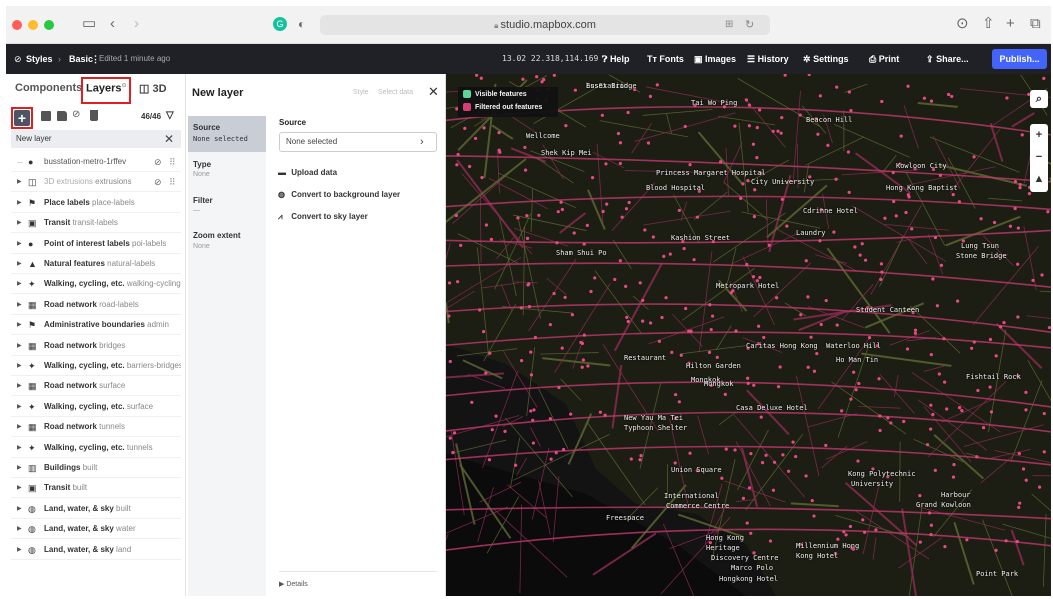  I want to click on fonts-button: Tт Fonts, so click(665, 59).